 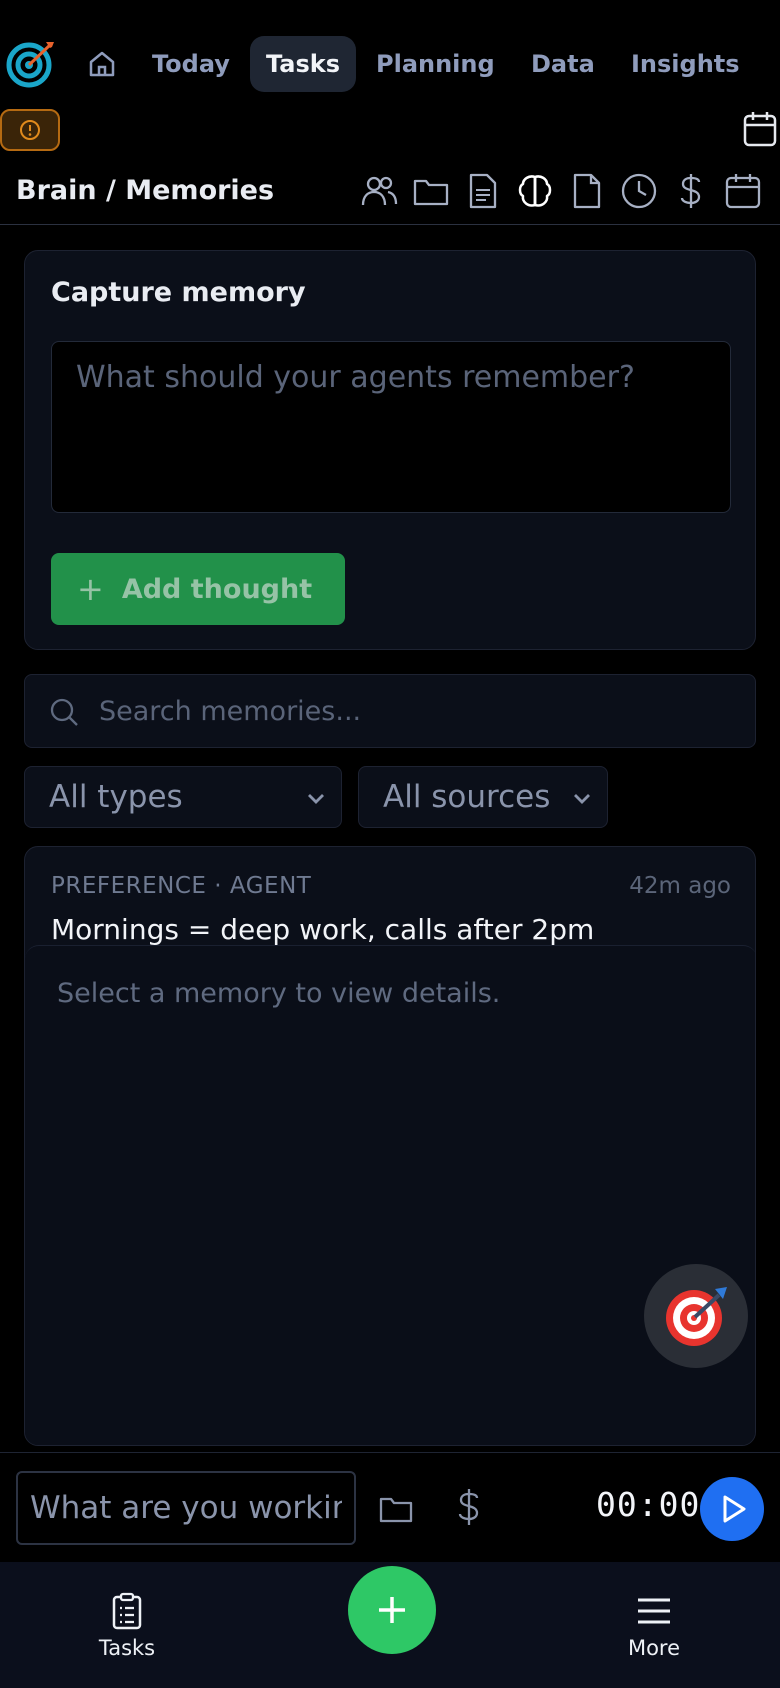 I want to click on target-fab-button, so click(x=696, y=1316).